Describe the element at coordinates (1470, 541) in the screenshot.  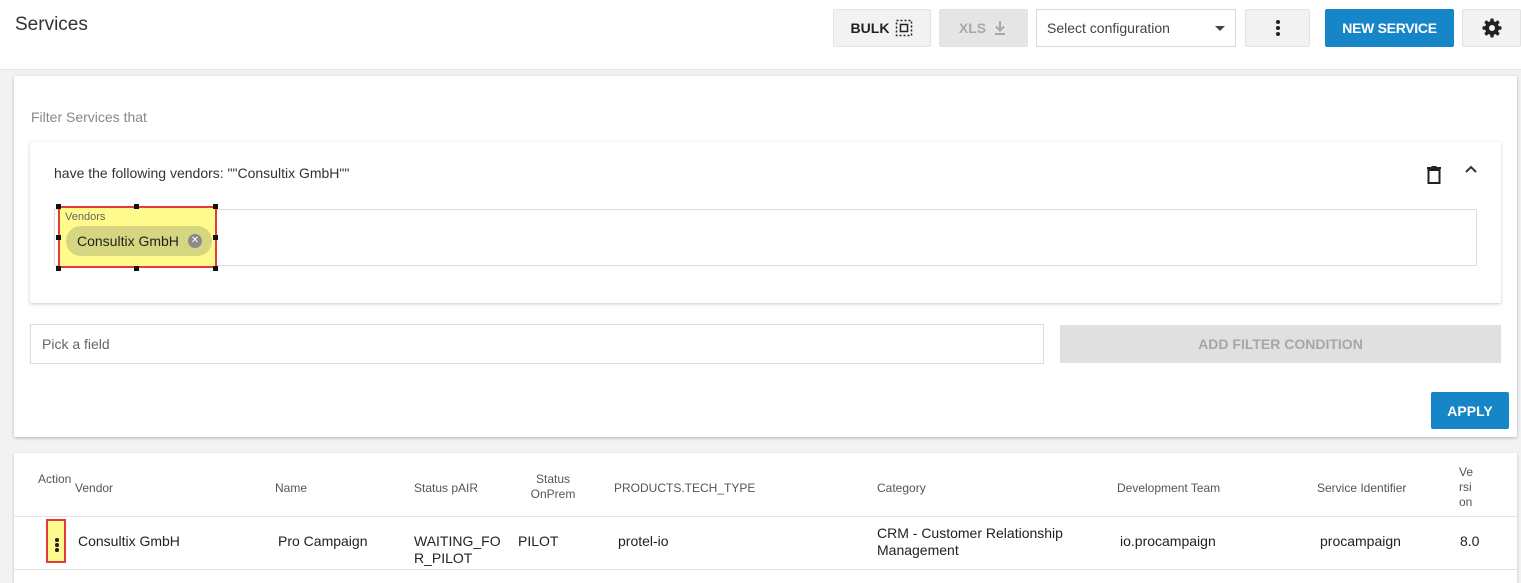
I see `cell-version: 8.0` at that location.